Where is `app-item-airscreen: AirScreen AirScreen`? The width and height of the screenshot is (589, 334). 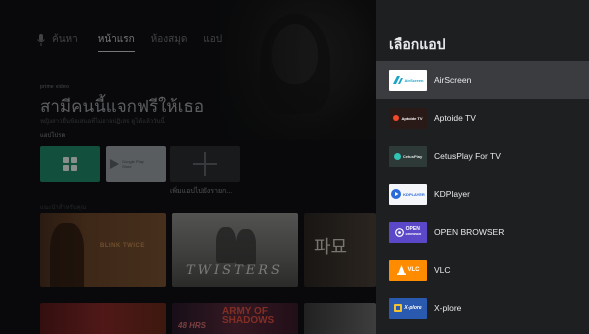
app-item-airscreen: AirScreen AirScreen is located at coordinates (482, 80).